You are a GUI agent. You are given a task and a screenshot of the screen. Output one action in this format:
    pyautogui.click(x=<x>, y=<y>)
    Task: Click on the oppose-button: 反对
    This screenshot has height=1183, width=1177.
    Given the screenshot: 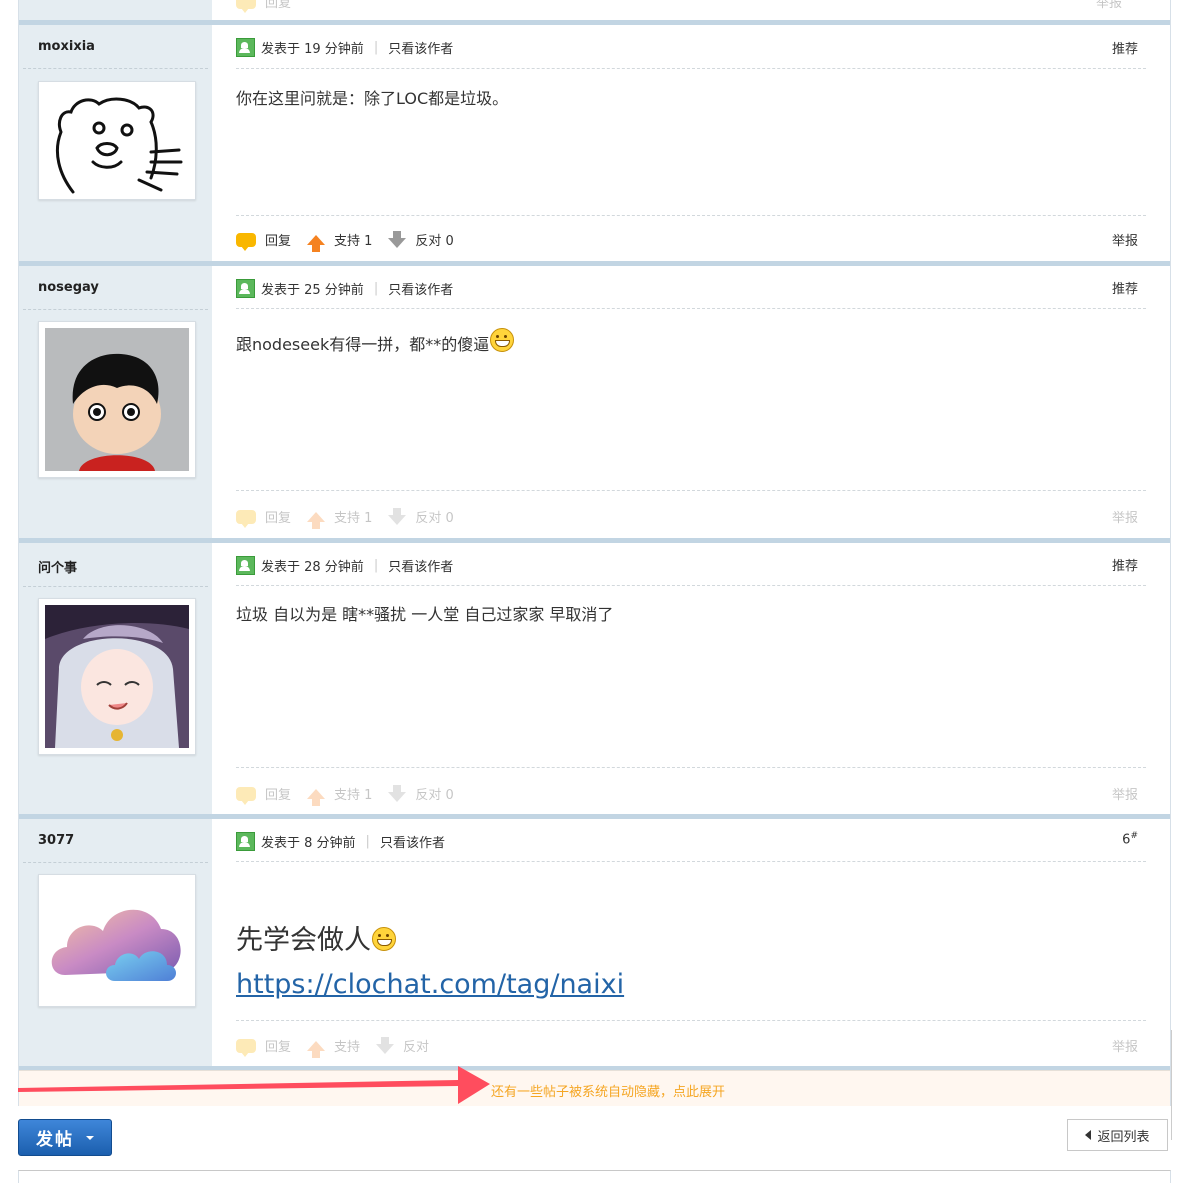 What is the action you would take?
    pyautogui.click(x=402, y=1045)
    